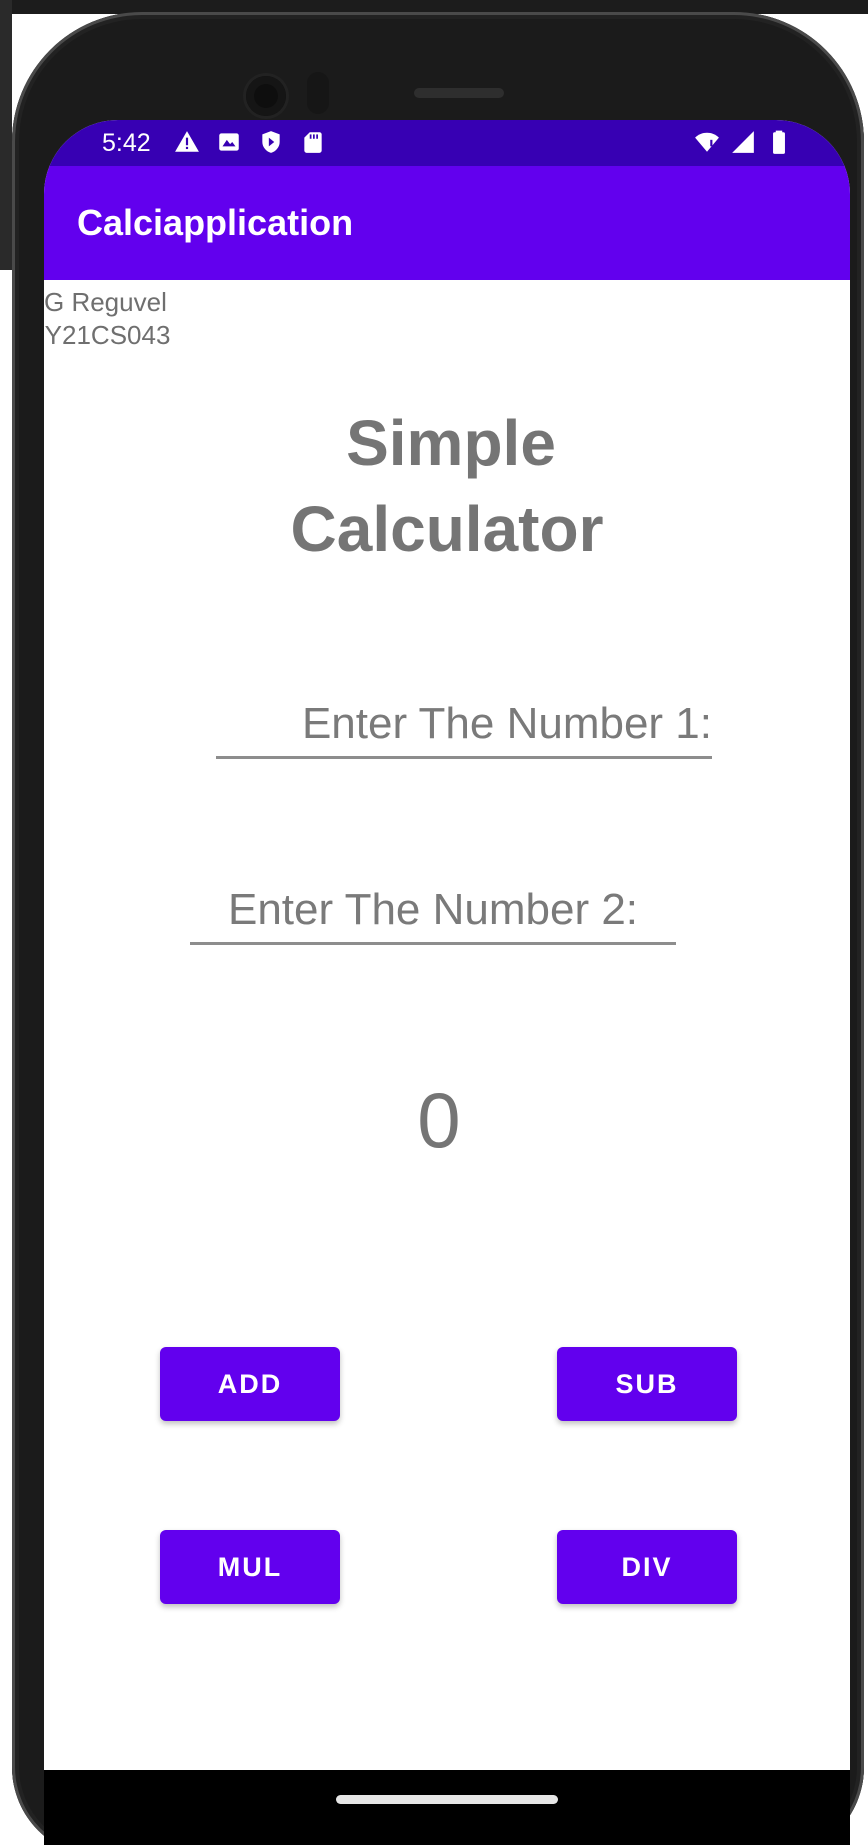 This screenshot has height=1845, width=868. Describe the element at coordinates (250, 1567) in the screenshot. I see `multiply-button: MUL` at that location.